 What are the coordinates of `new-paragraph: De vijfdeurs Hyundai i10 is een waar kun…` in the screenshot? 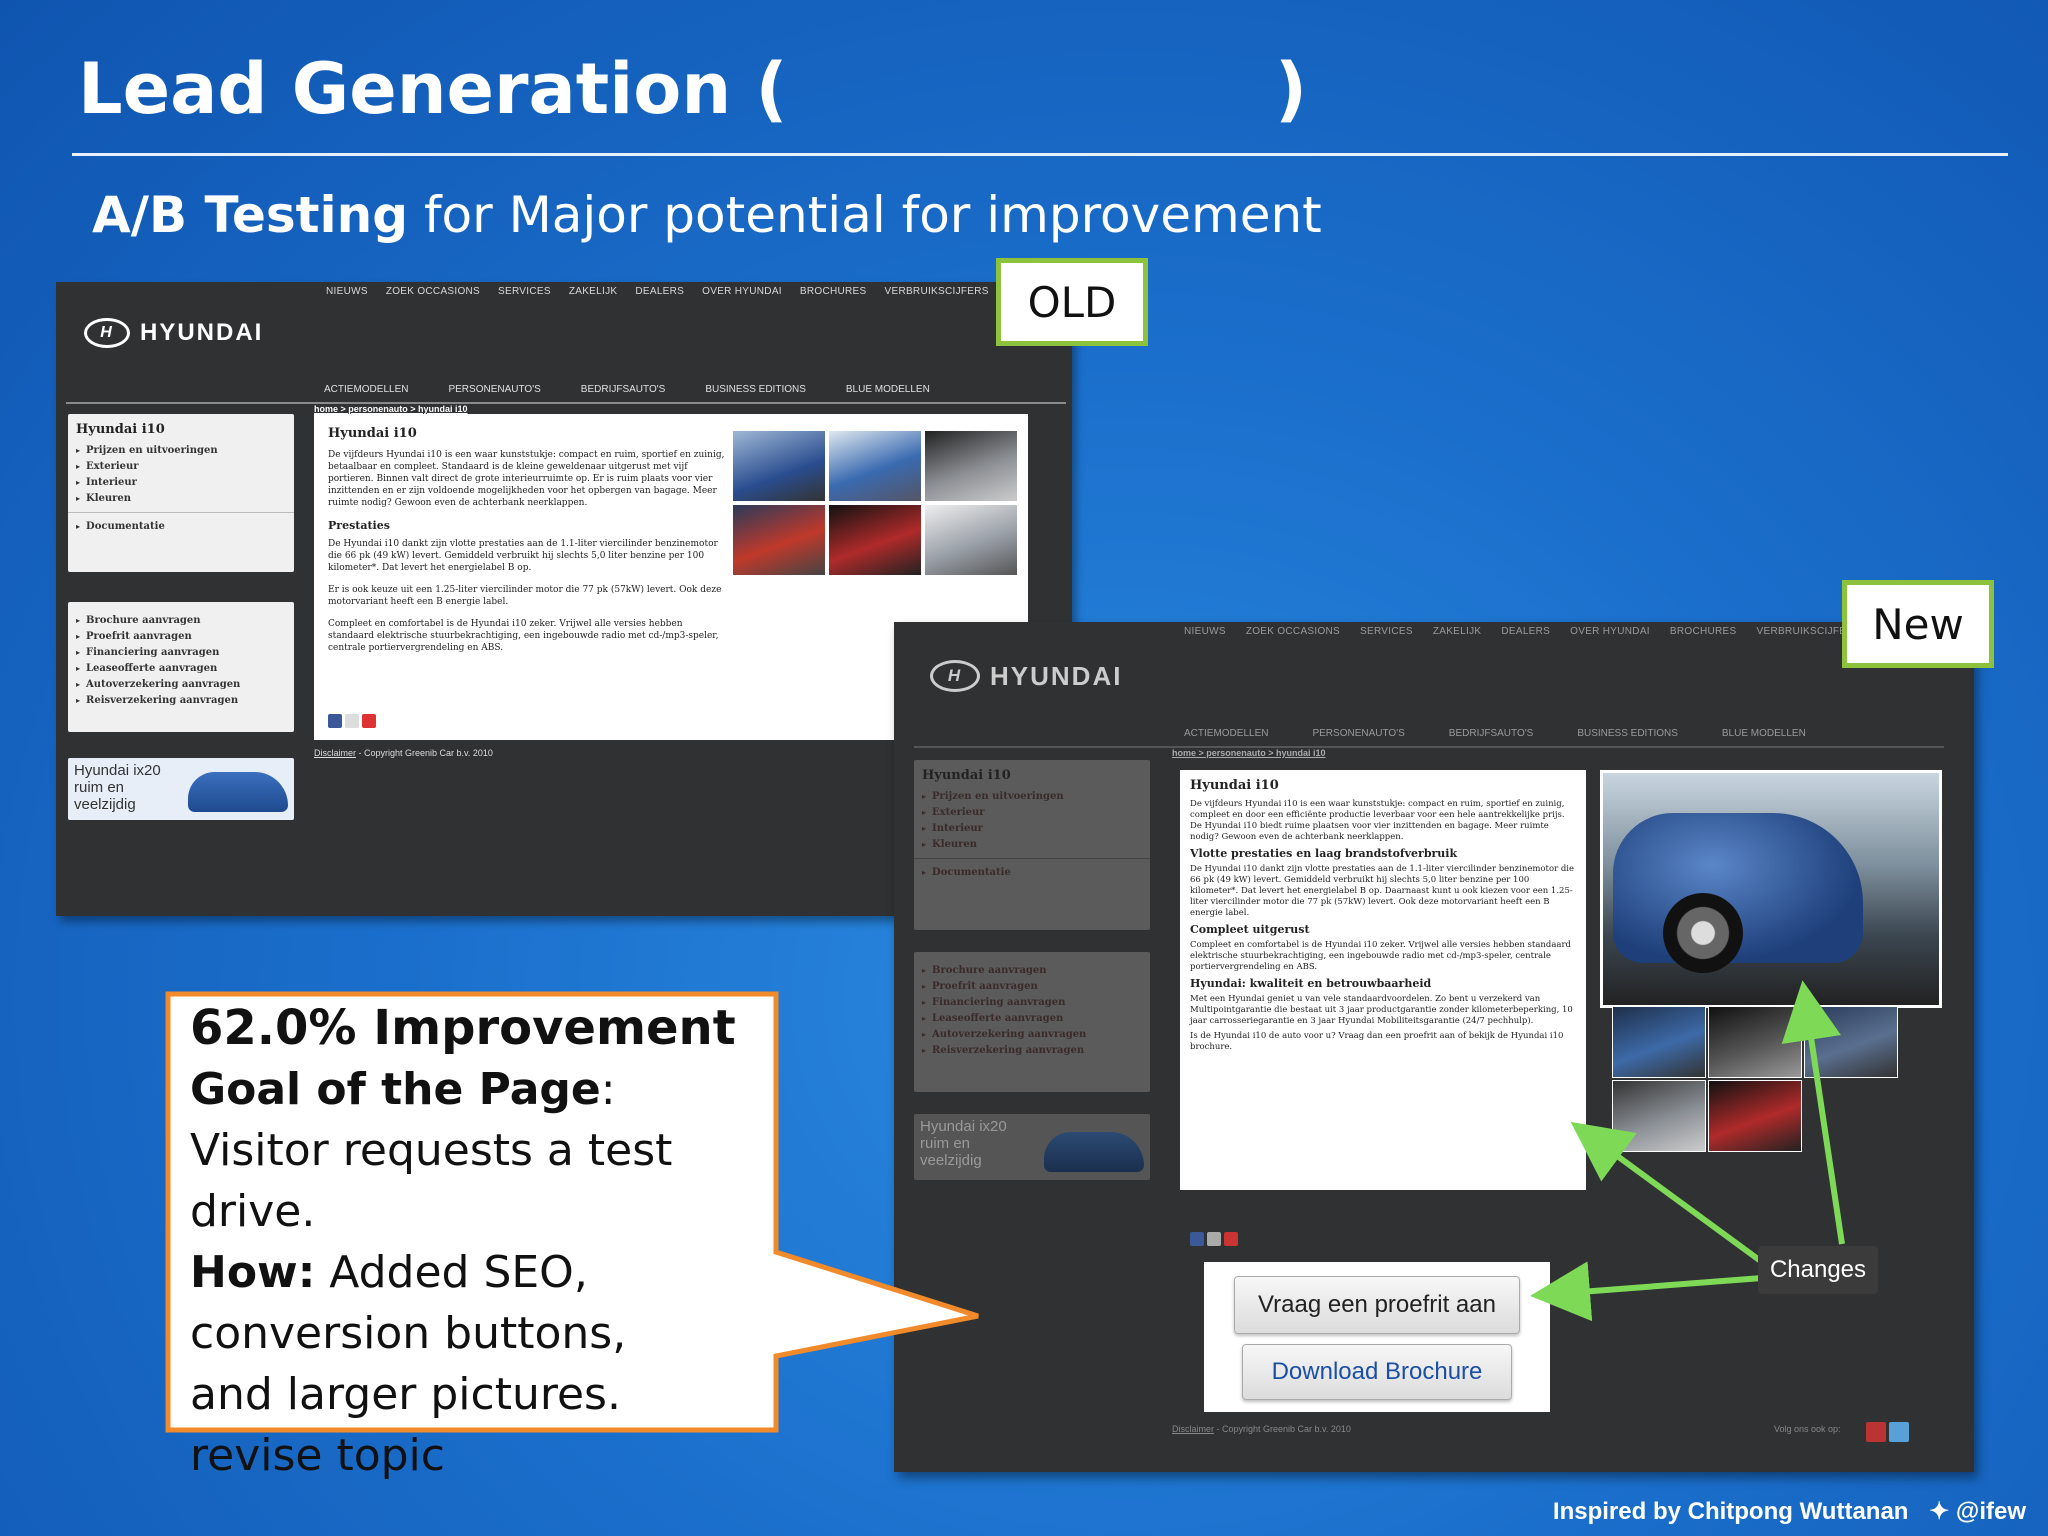 It's located at (1377, 820).